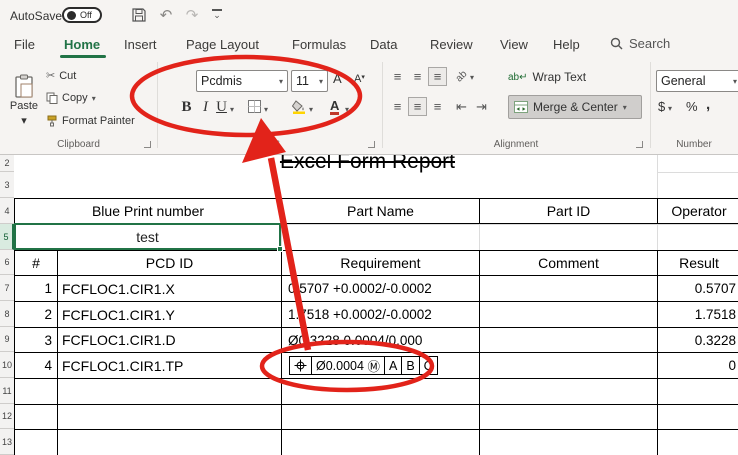 The width and height of the screenshot is (738, 455). Describe the element at coordinates (36, 315) in the screenshot. I see `cell-row-num: 2` at that location.